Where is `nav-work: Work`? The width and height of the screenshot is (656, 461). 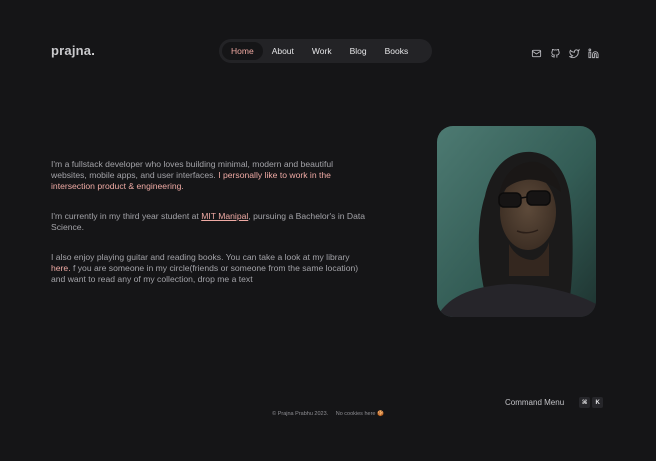
nav-work: Work is located at coordinates (322, 51).